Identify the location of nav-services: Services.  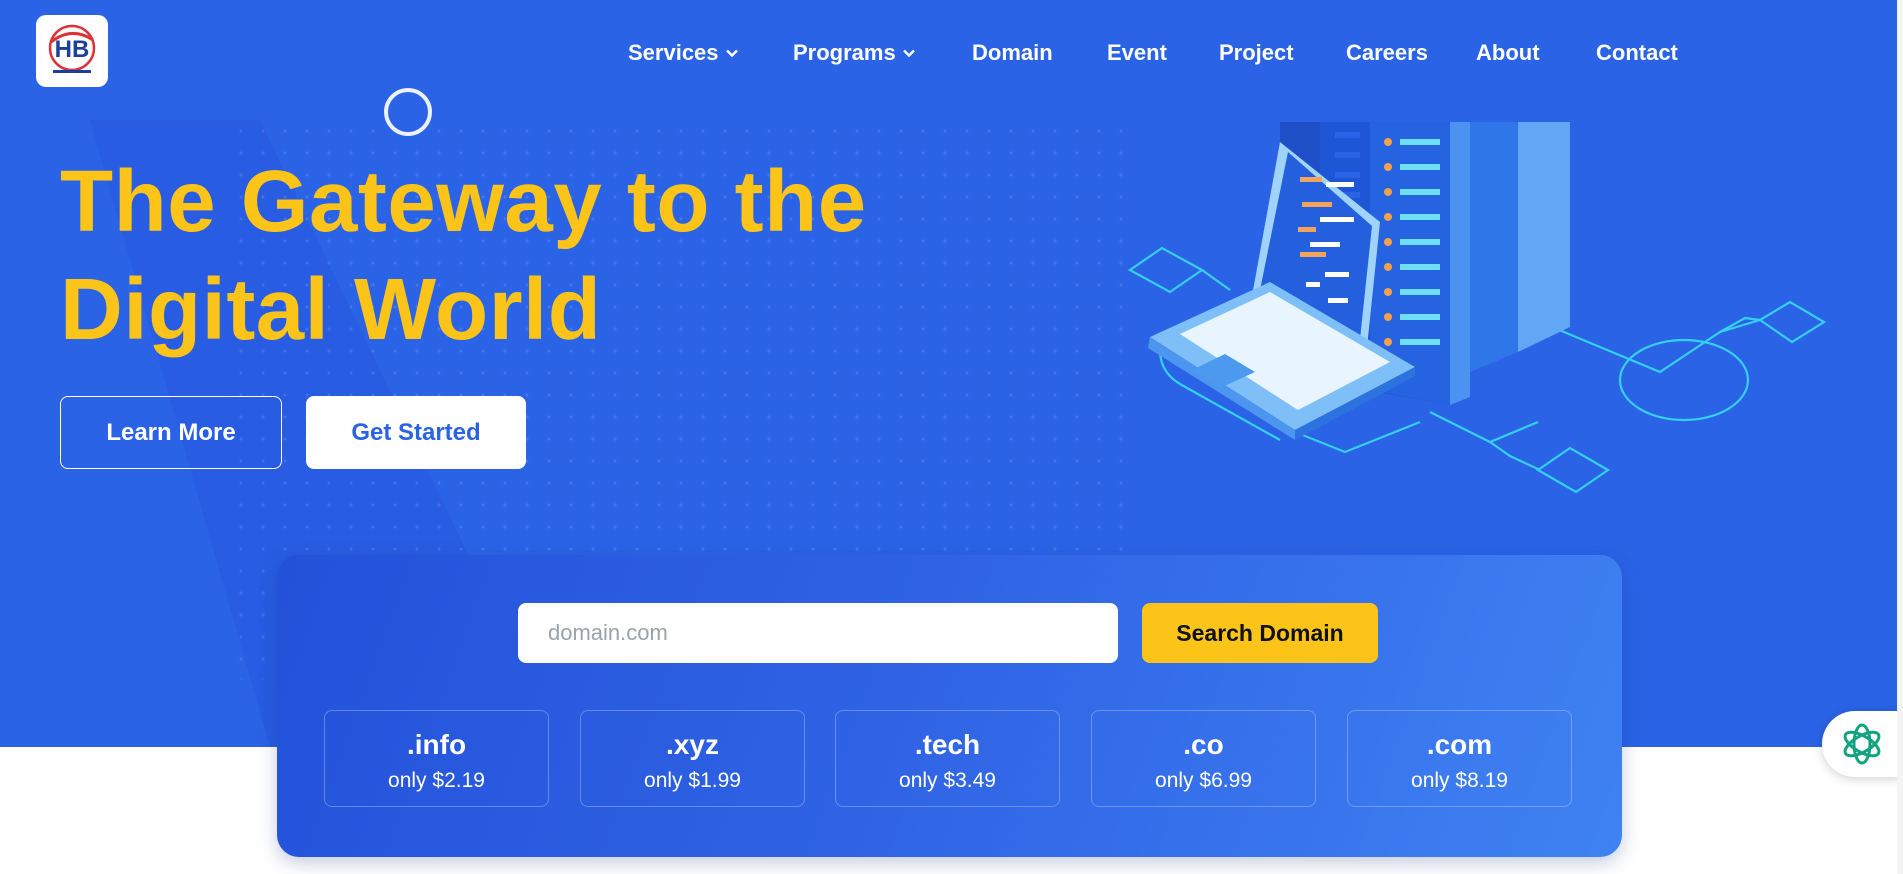
(683, 53).